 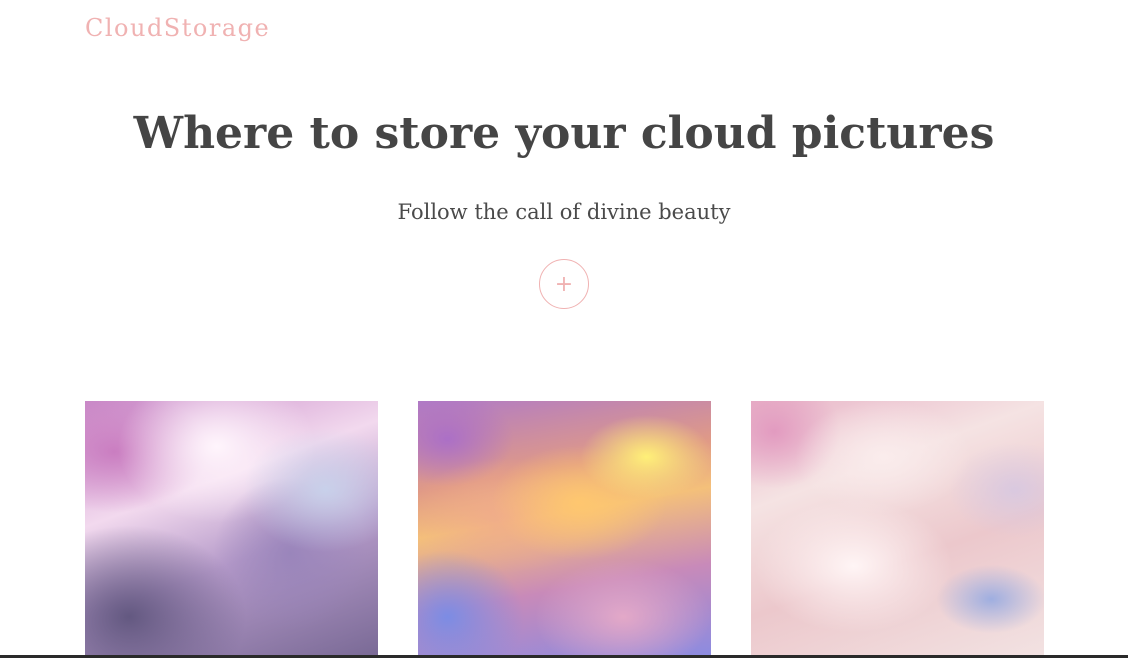 I want to click on hero-subtitle: Follow the call of divine beauty, so click(x=564, y=212).